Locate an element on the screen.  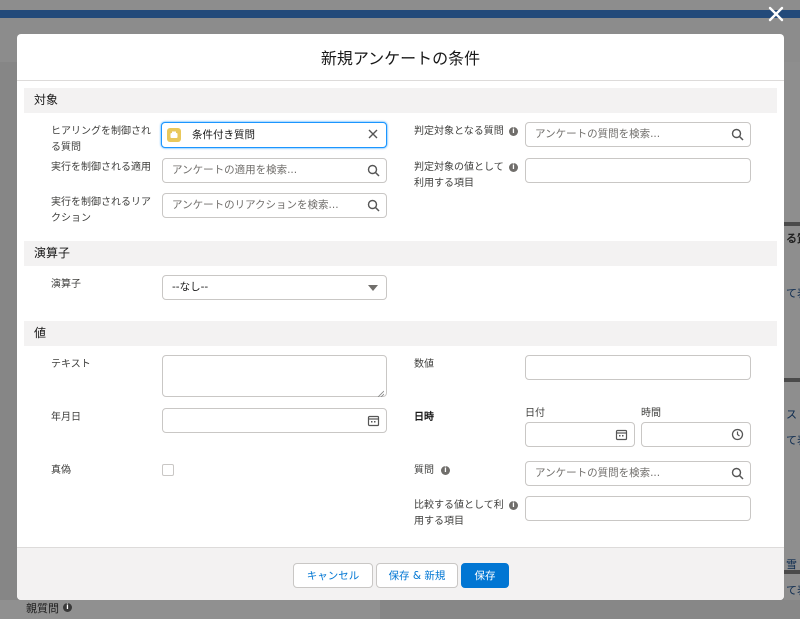
text-textarea is located at coordinates (274, 376).